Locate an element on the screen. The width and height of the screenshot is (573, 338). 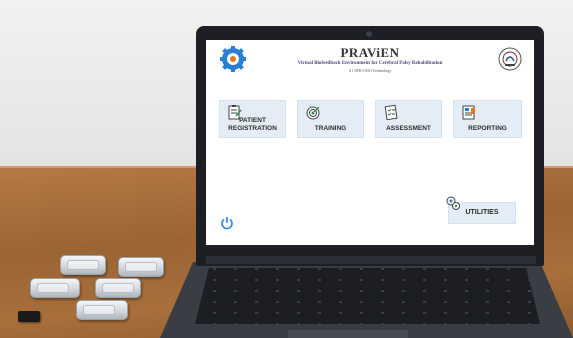
tile-utilities: UTILITIES is located at coordinates (481, 210).